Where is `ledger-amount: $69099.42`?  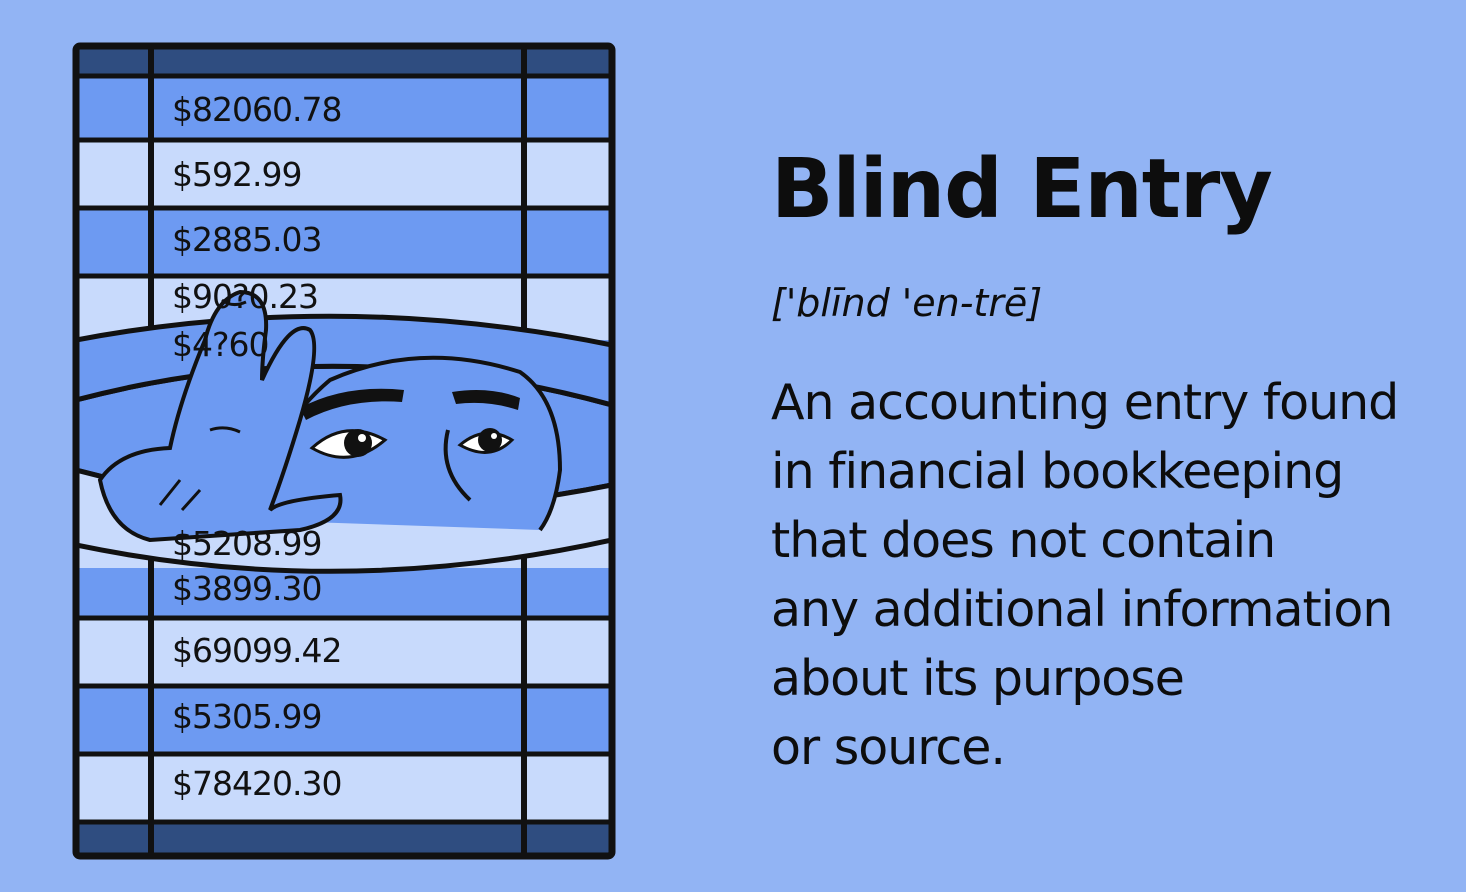
ledger-amount: $69099.42 is located at coordinates (256, 650).